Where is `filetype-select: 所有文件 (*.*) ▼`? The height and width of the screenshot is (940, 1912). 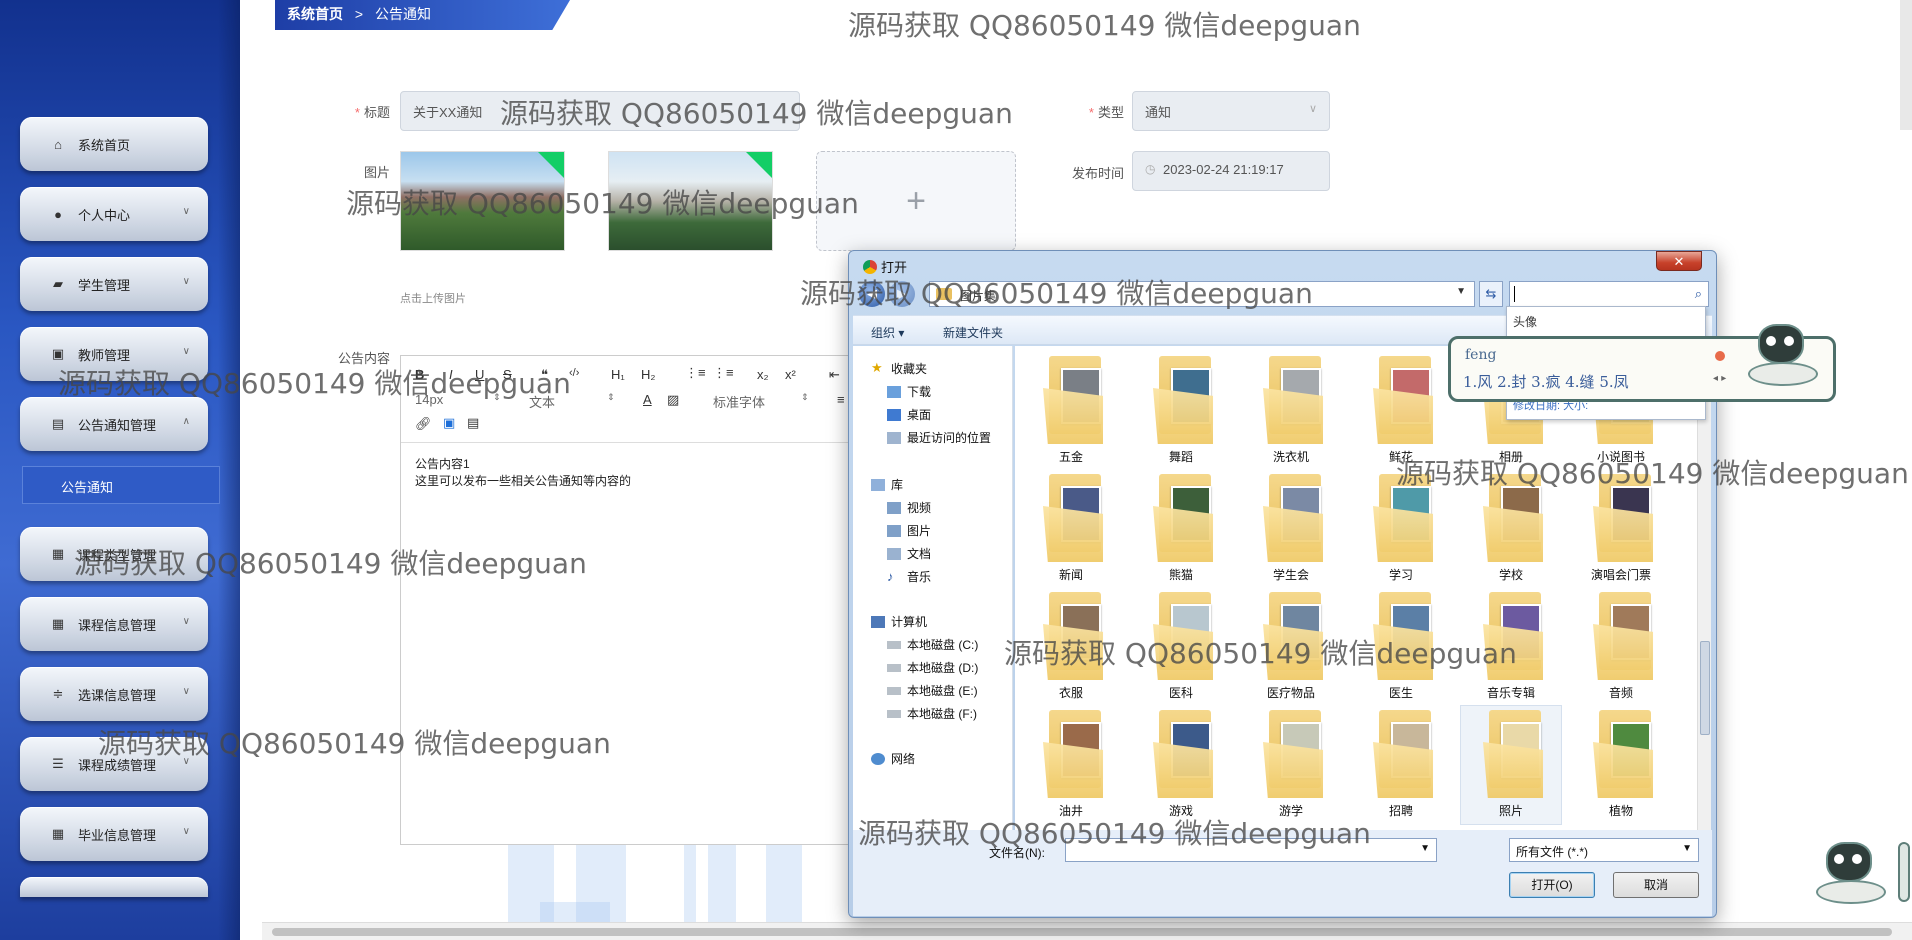 filetype-select: 所有文件 (*.*) ▼ is located at coordinates (1604, 850).